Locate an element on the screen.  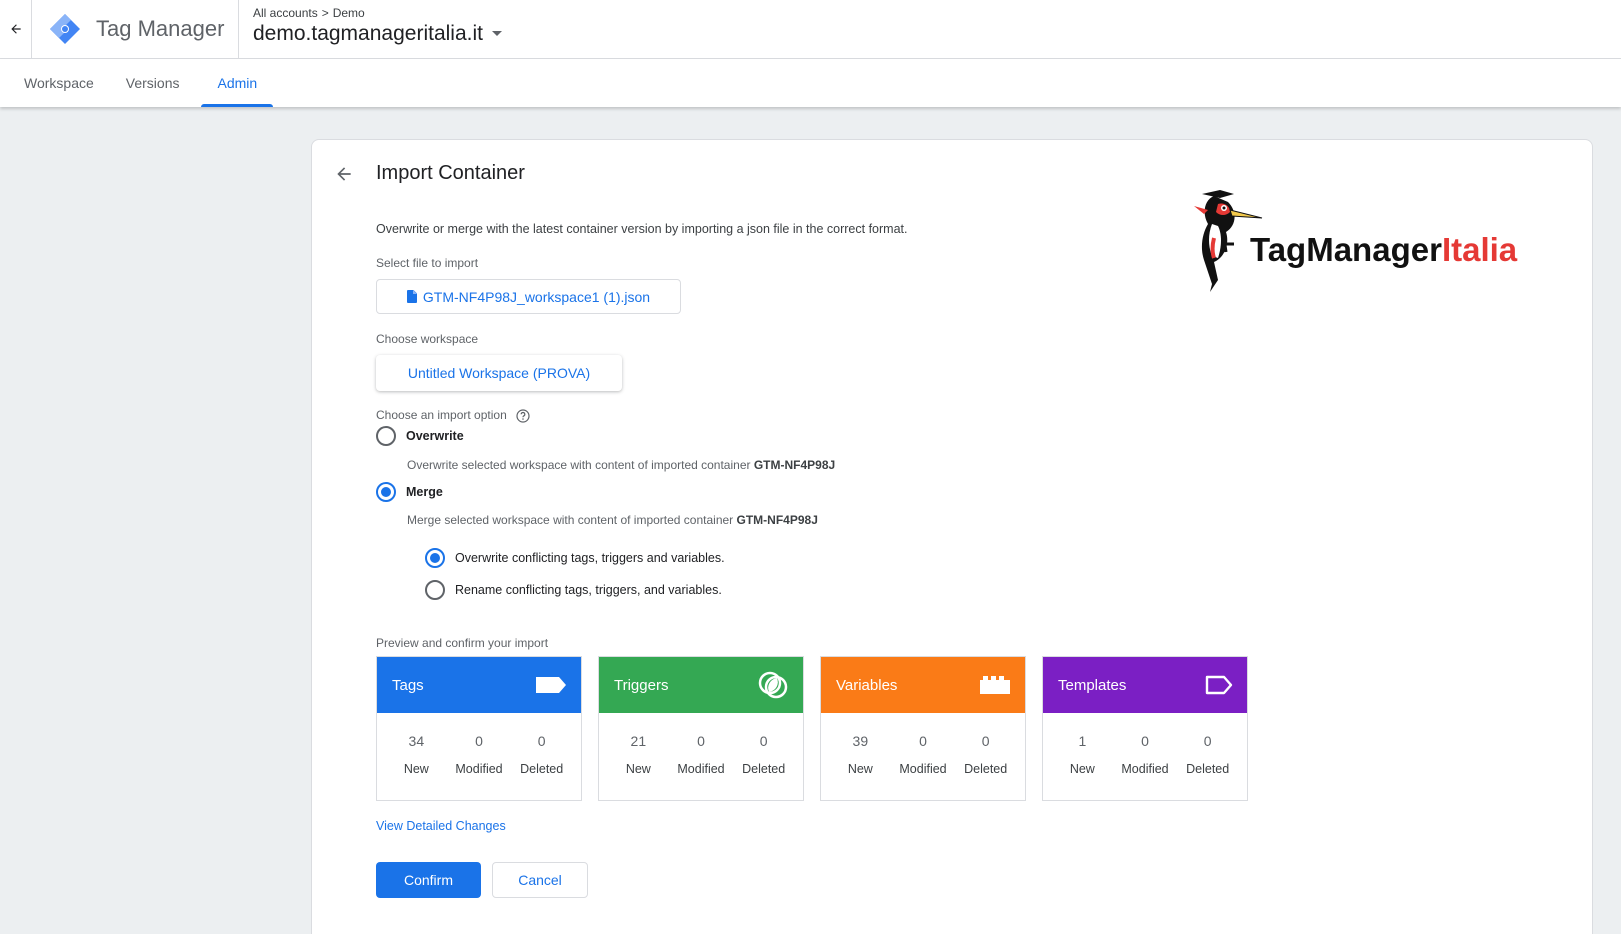
tags-card-title: Tags is located at coordinates (408, 685).